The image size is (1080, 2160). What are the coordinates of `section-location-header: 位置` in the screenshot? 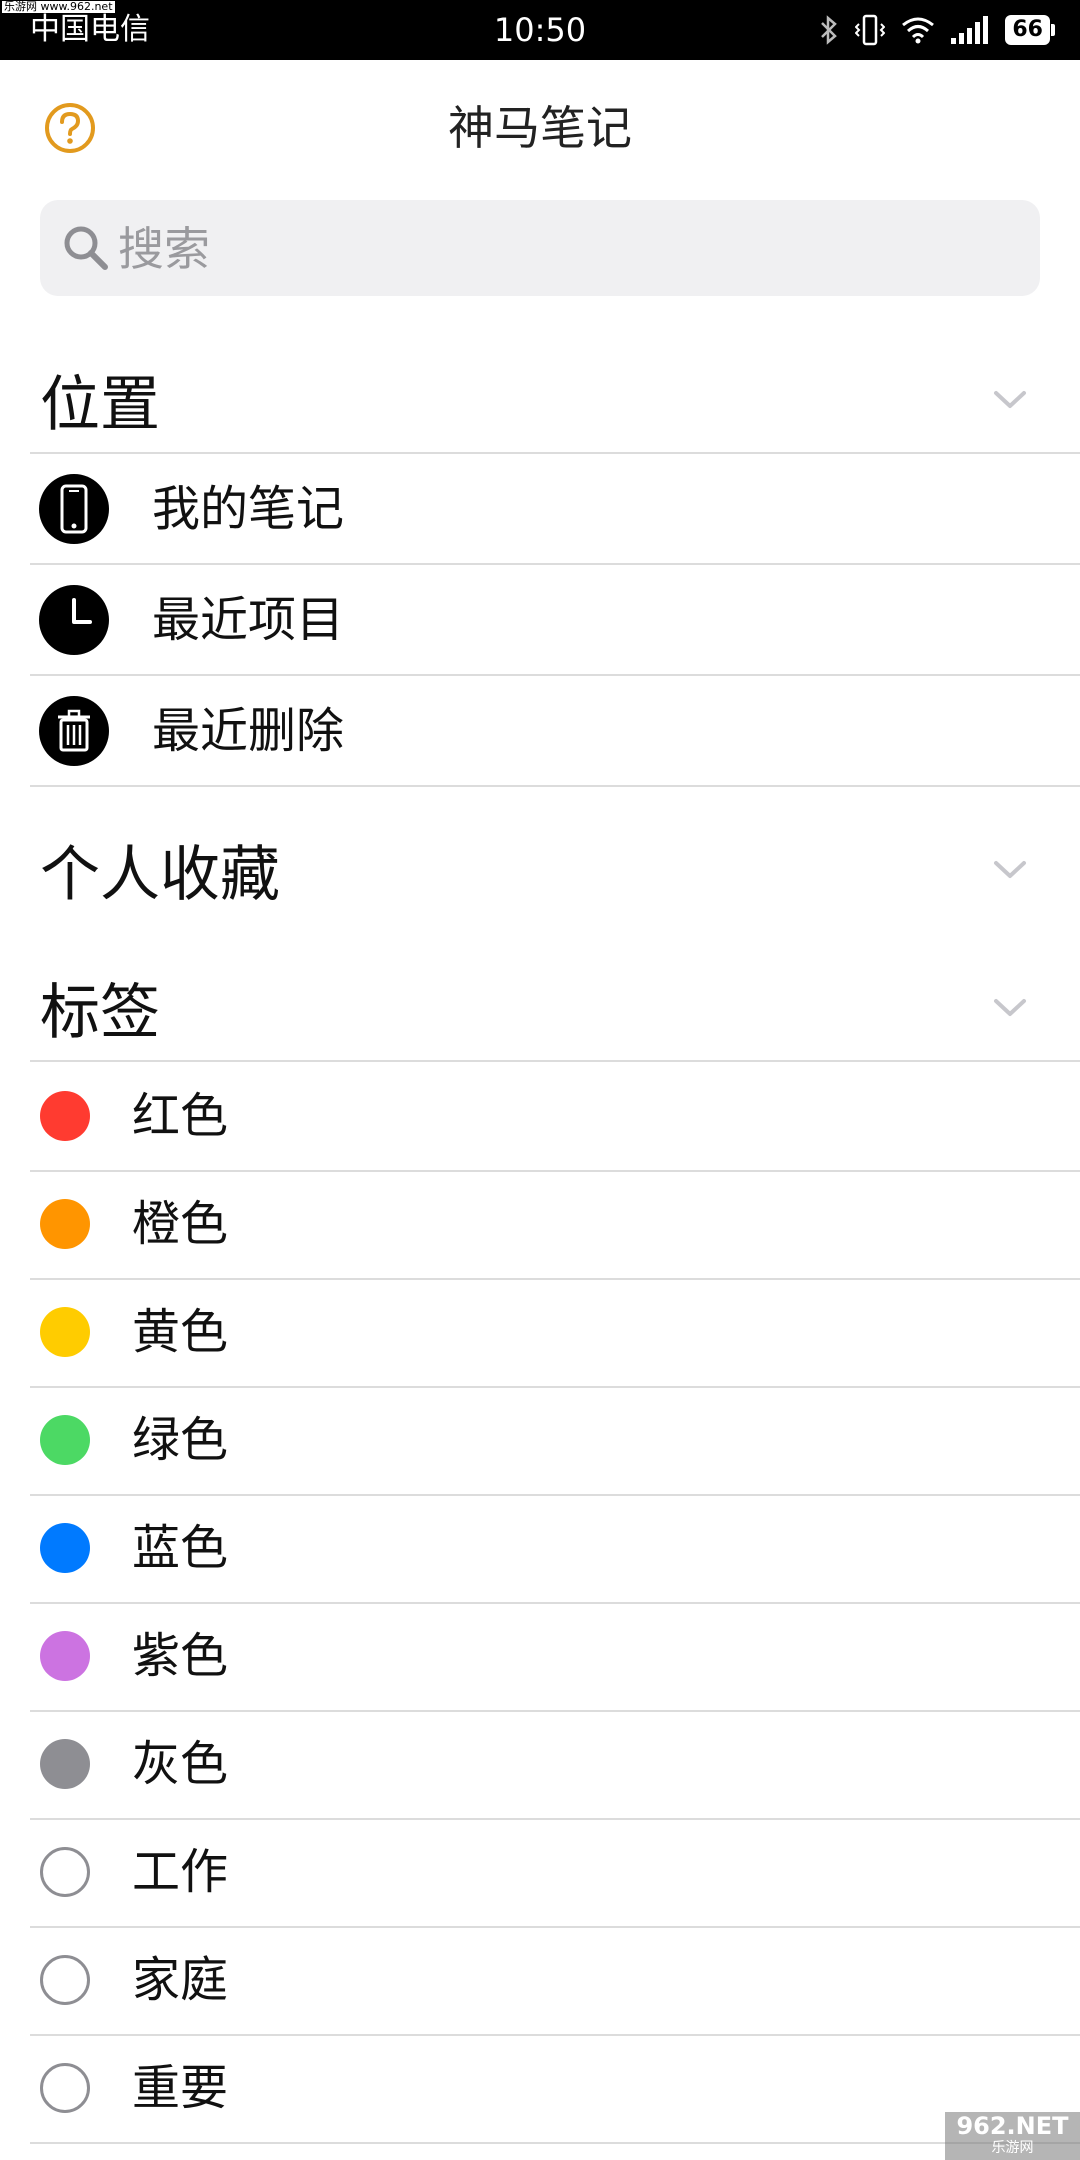 It's located at (540, 400).